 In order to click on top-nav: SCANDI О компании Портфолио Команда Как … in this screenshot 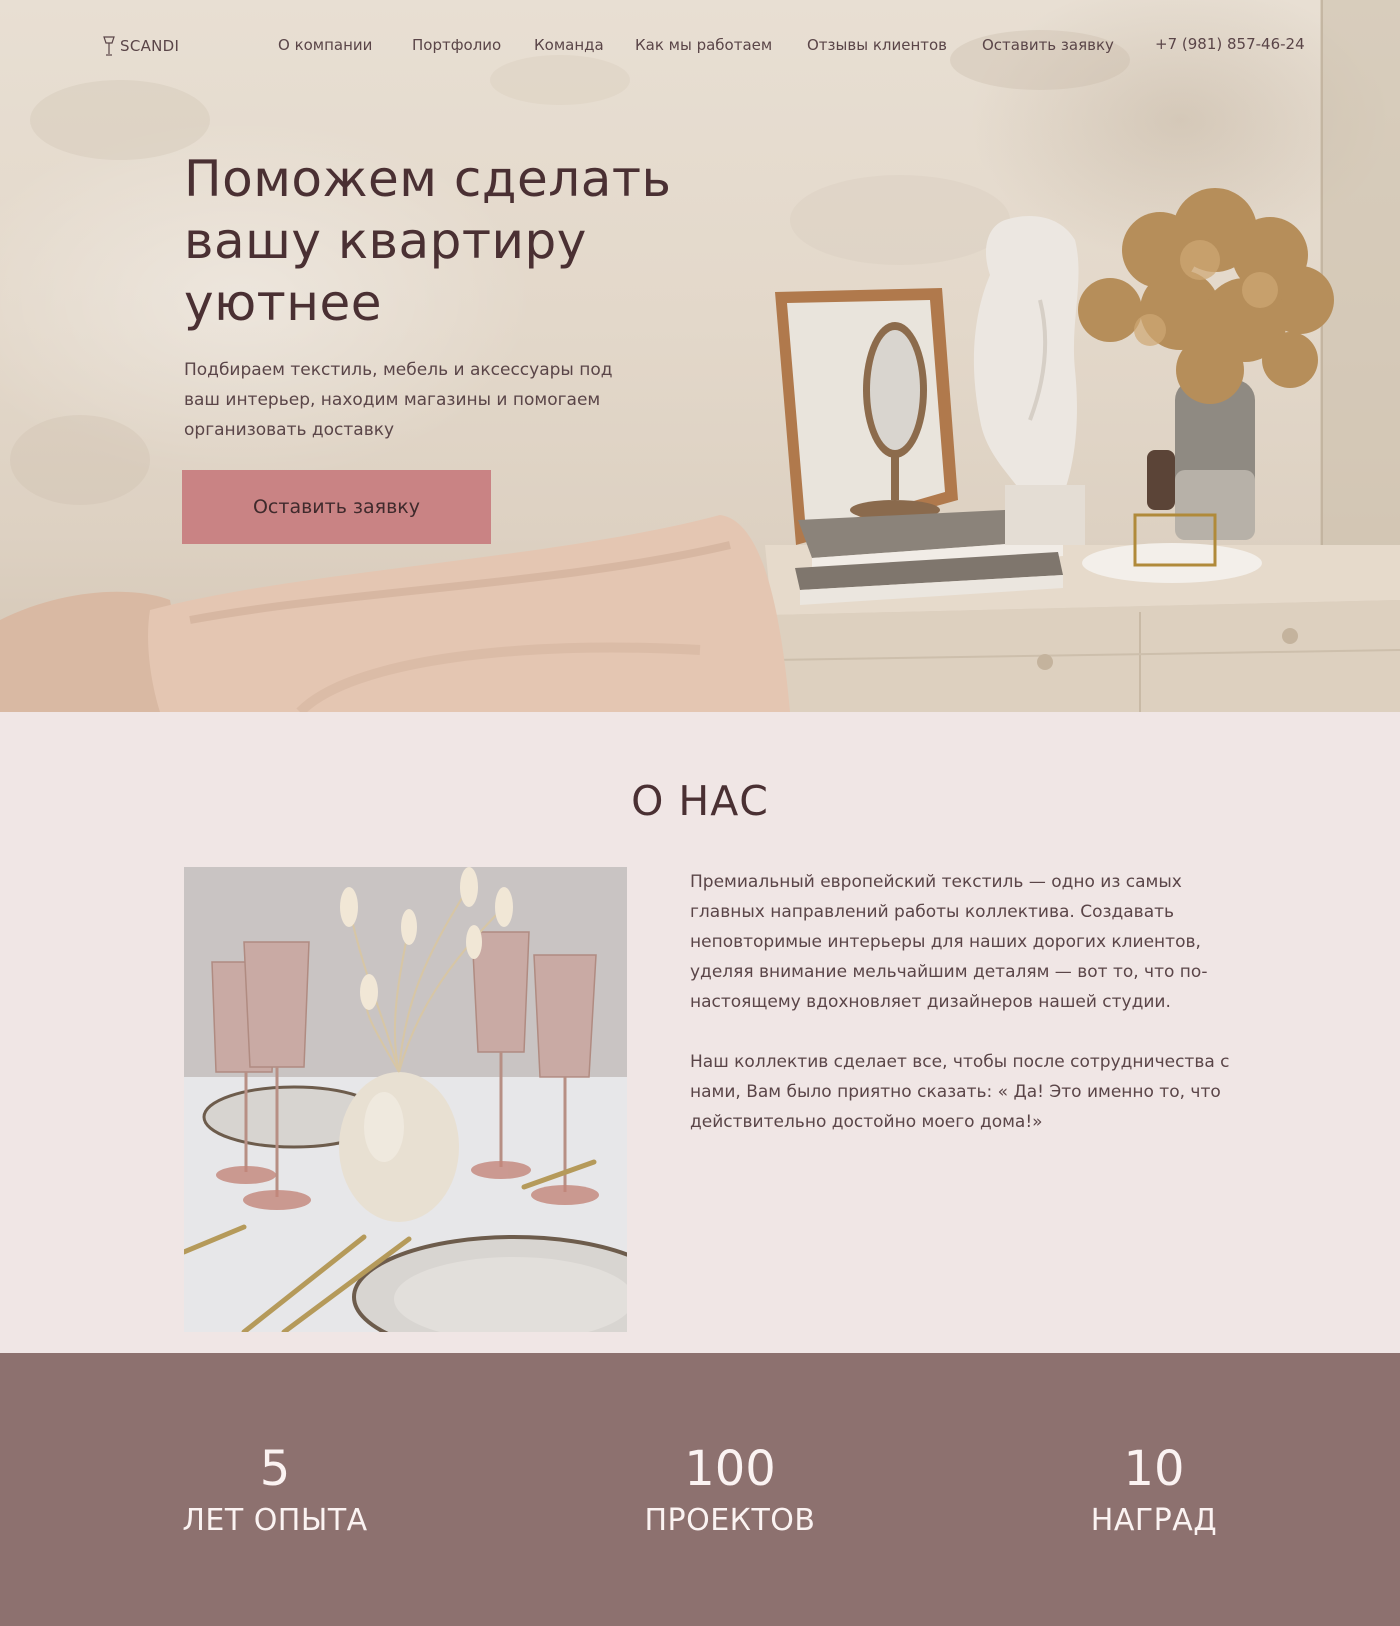, I will do `click(700, 45)`.